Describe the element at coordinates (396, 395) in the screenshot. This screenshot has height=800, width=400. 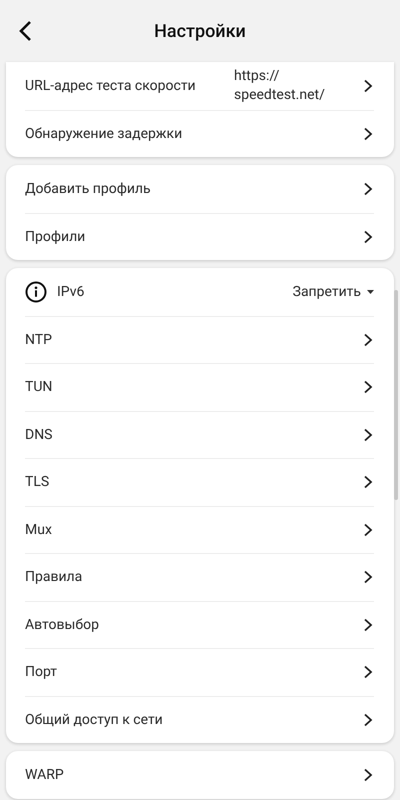
I see `scrollbar` at that location.